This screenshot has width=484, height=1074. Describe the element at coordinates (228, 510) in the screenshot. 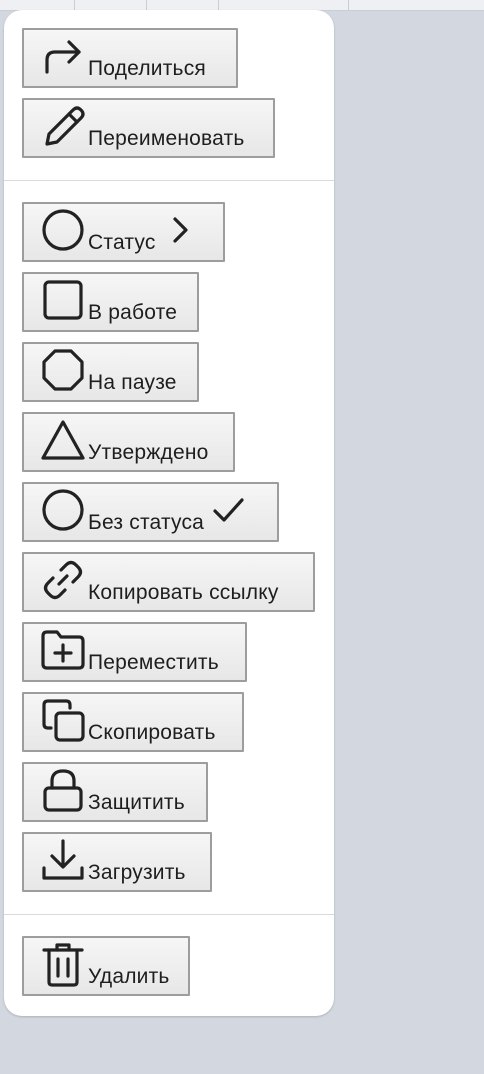

I see `checkmark-icon` at that location.